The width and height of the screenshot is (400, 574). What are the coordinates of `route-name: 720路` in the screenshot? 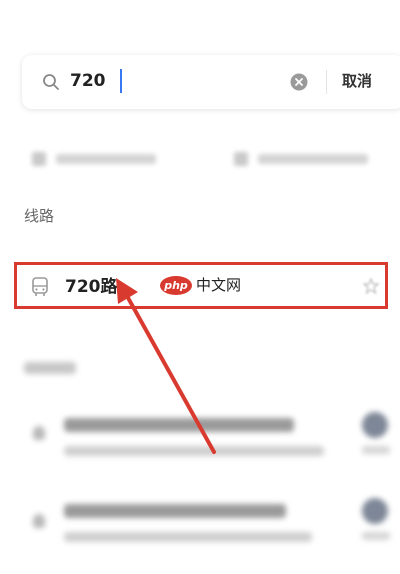 It's located at (91, 287).